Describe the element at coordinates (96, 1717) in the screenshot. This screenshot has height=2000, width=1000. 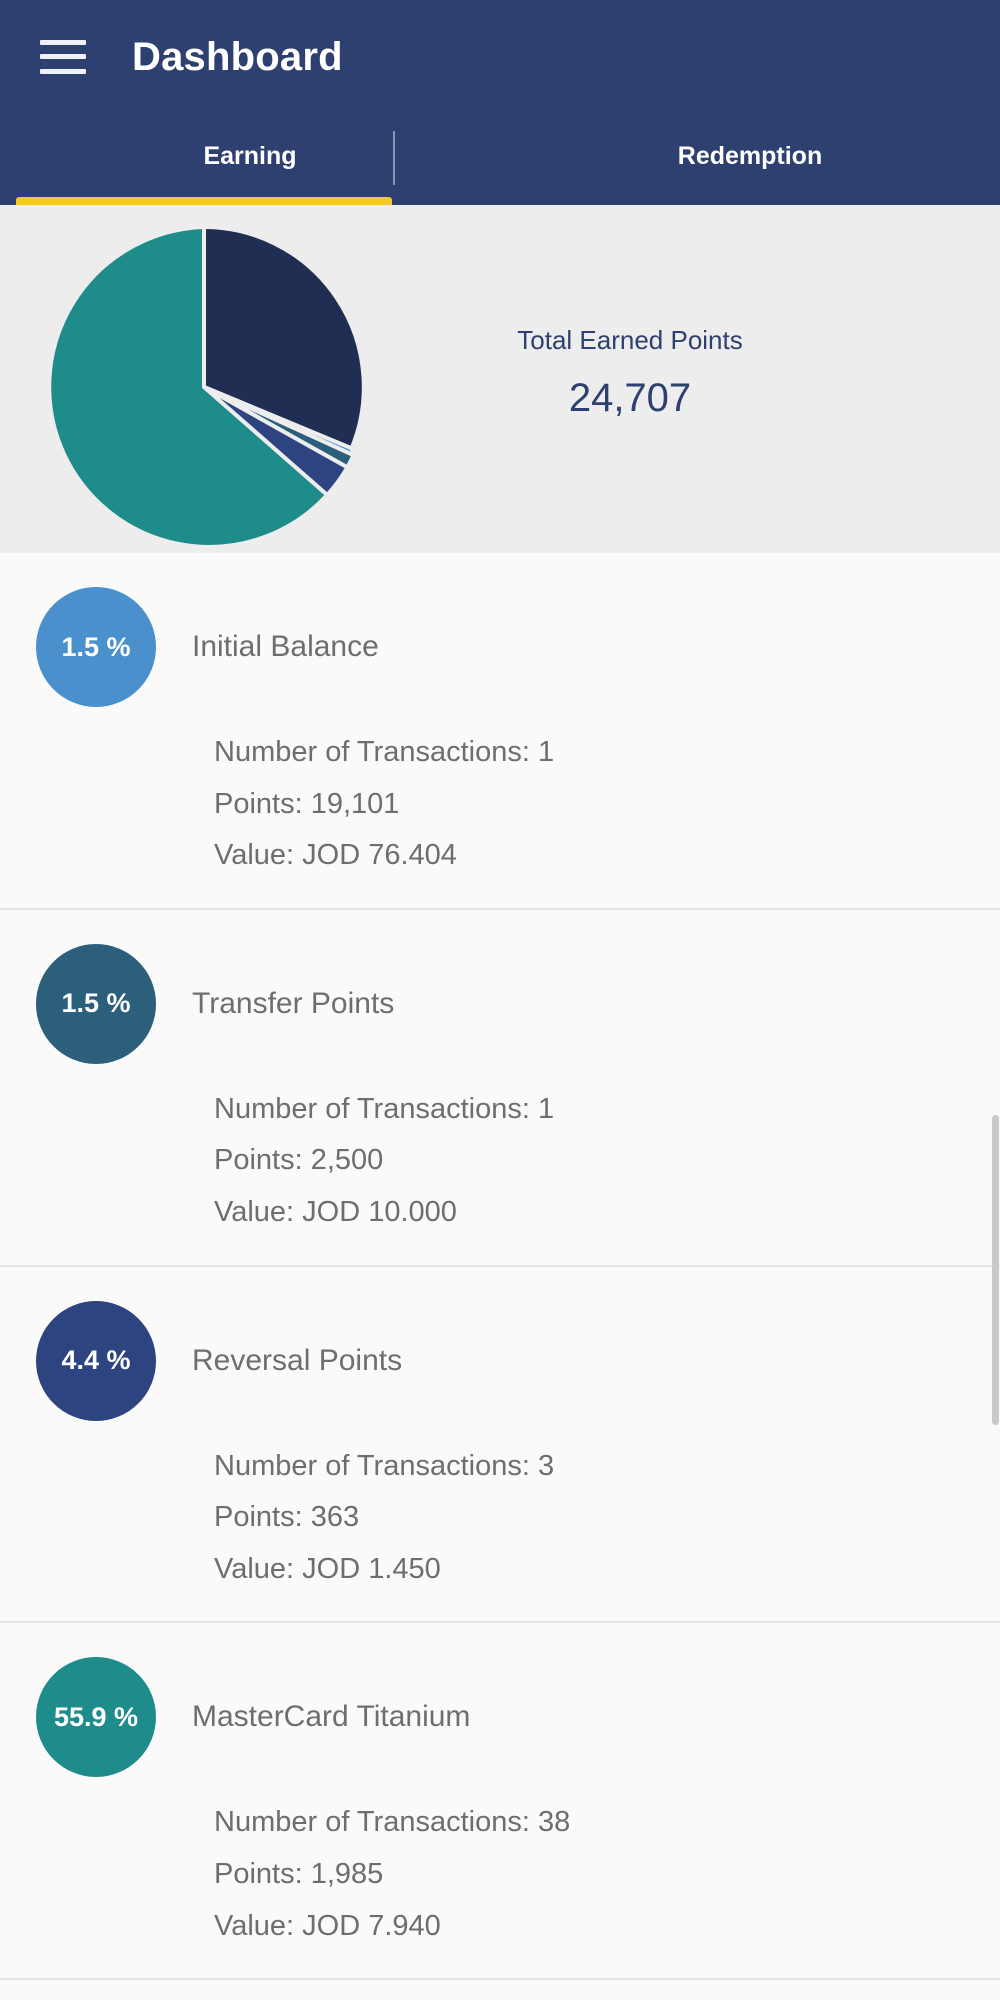
I see `status-badge: 55.9 %` at that location.